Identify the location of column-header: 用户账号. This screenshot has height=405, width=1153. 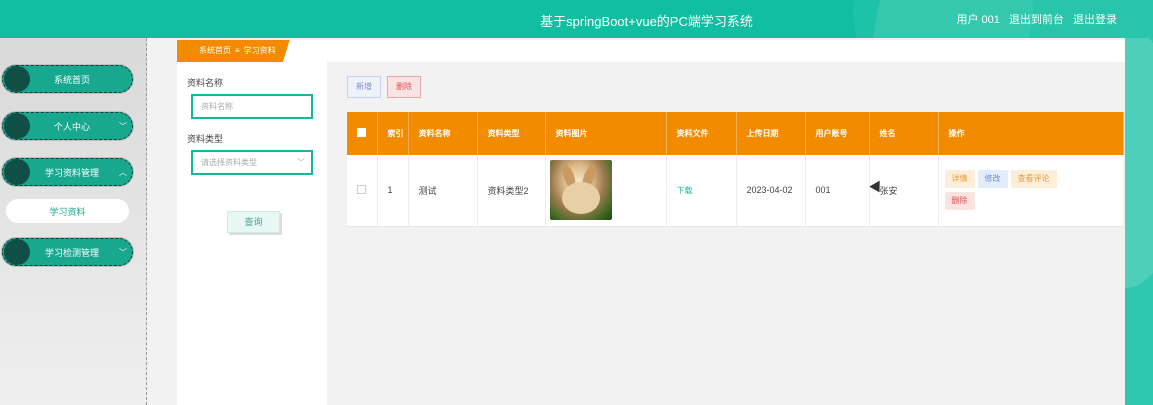
(837, 133).